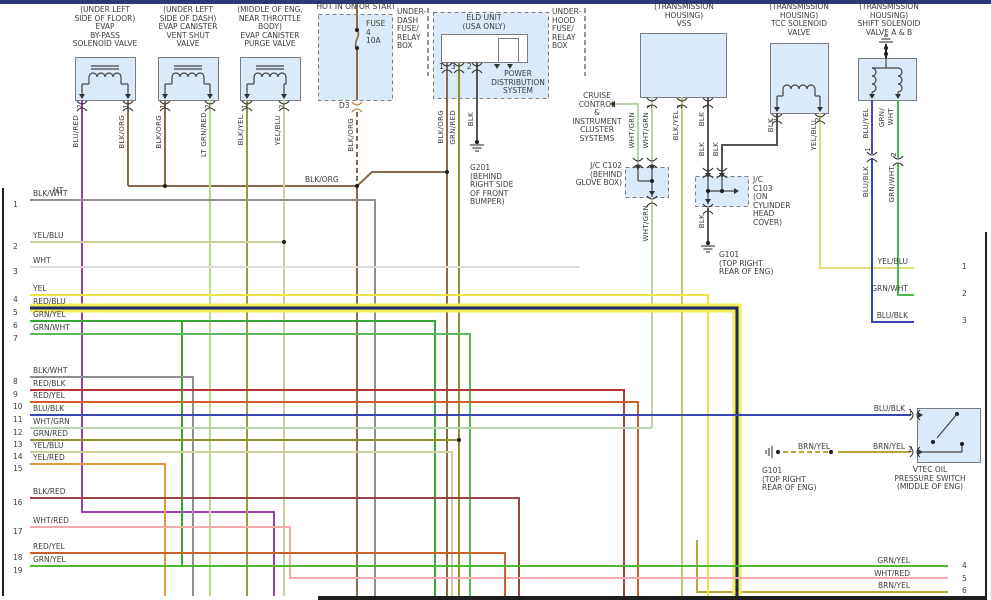  Describe the element at coordinates (964, 578) in the screenshot. I see `right-row-number: 5` at that location.